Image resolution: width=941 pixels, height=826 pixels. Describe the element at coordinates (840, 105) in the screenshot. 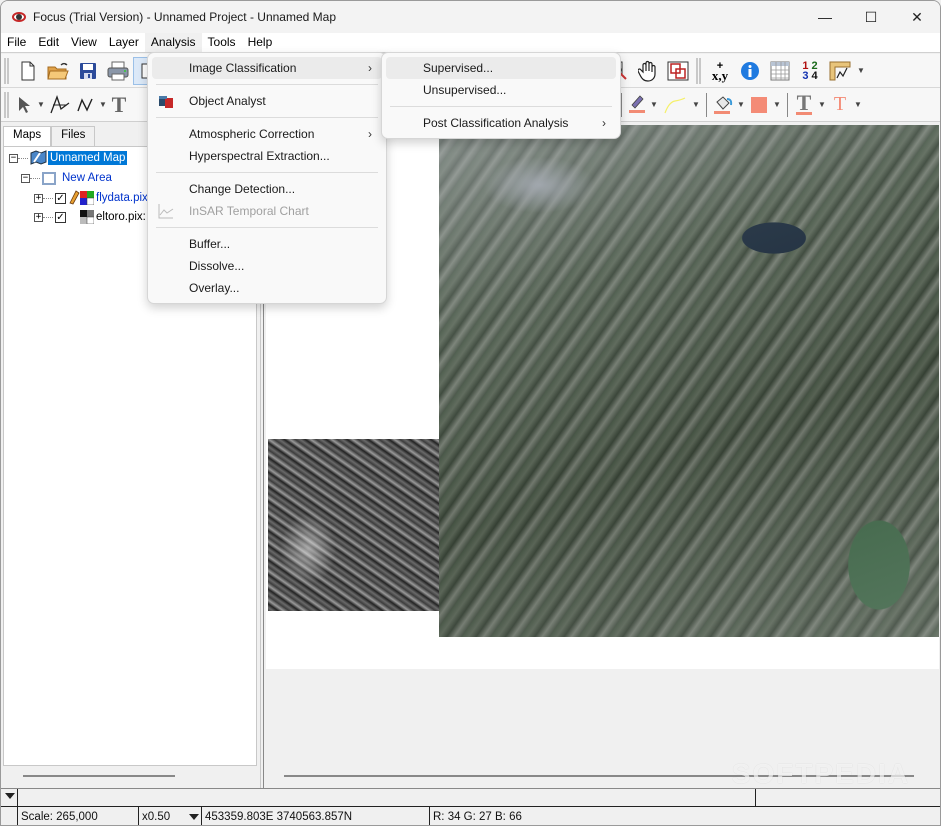

I see `text-color-button: T` at that location.